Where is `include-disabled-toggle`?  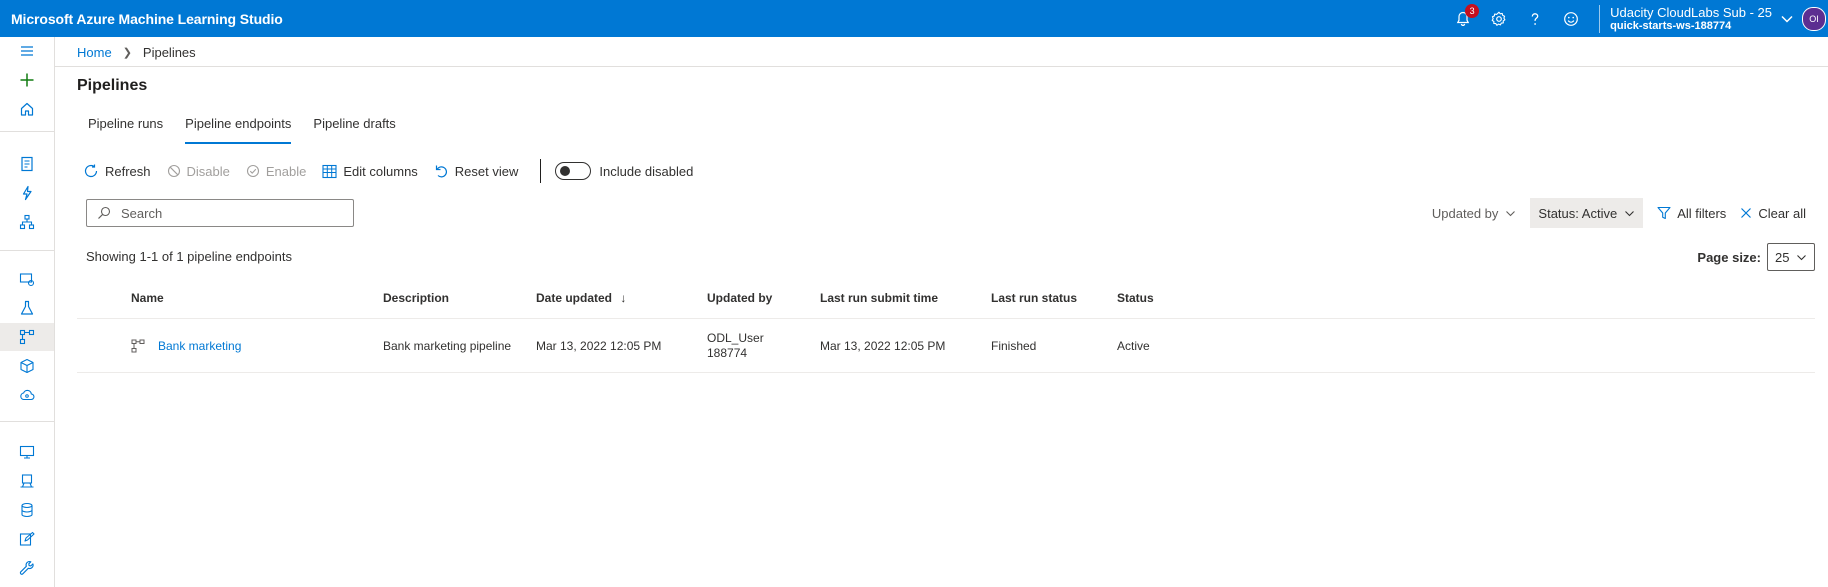 include-disabled-toggle is located at coordinates (573, 171).